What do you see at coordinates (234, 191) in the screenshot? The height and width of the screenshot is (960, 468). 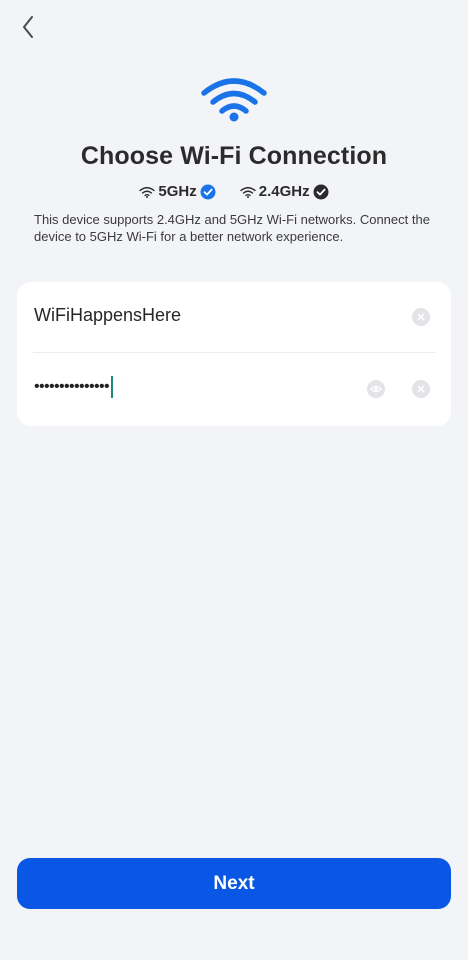 I see `band-support-row: 5GHz 2.4GHz` at bounding box center [234, 191].